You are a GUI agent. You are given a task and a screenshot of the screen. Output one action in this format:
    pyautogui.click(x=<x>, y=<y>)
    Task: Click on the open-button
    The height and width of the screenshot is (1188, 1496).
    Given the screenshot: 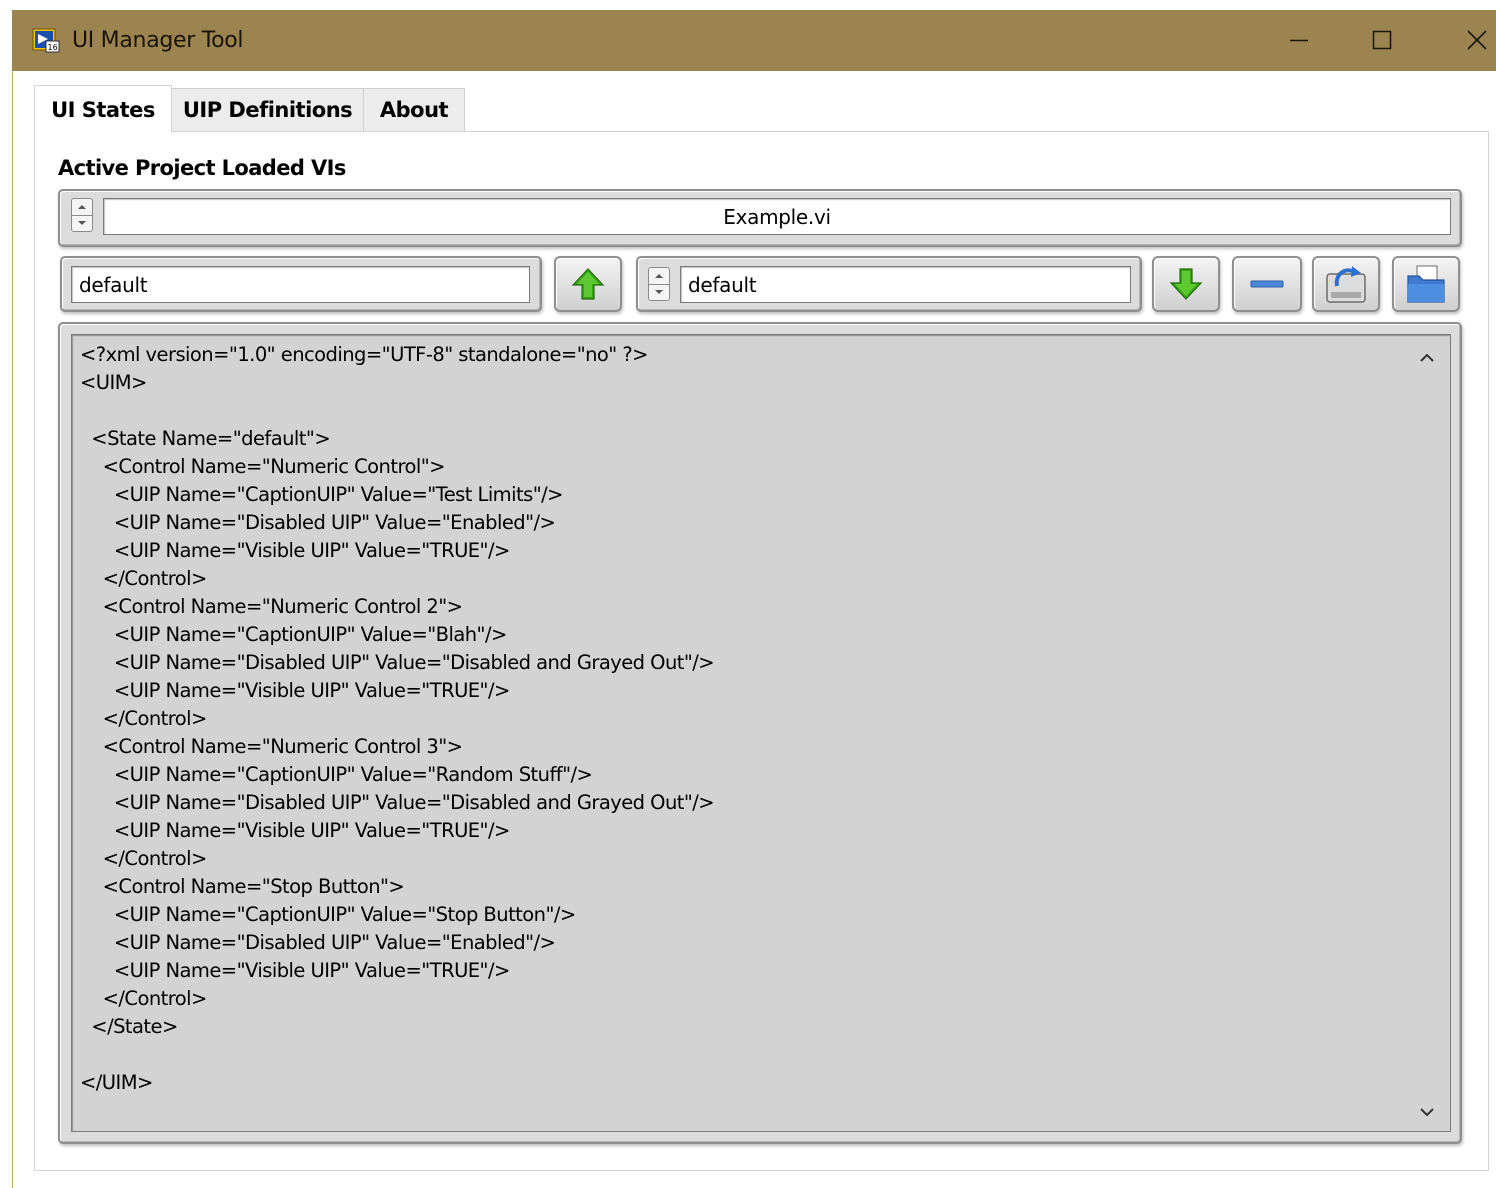 What is the action you would take?
    pyautogui.click(x=1426, y=284)
    